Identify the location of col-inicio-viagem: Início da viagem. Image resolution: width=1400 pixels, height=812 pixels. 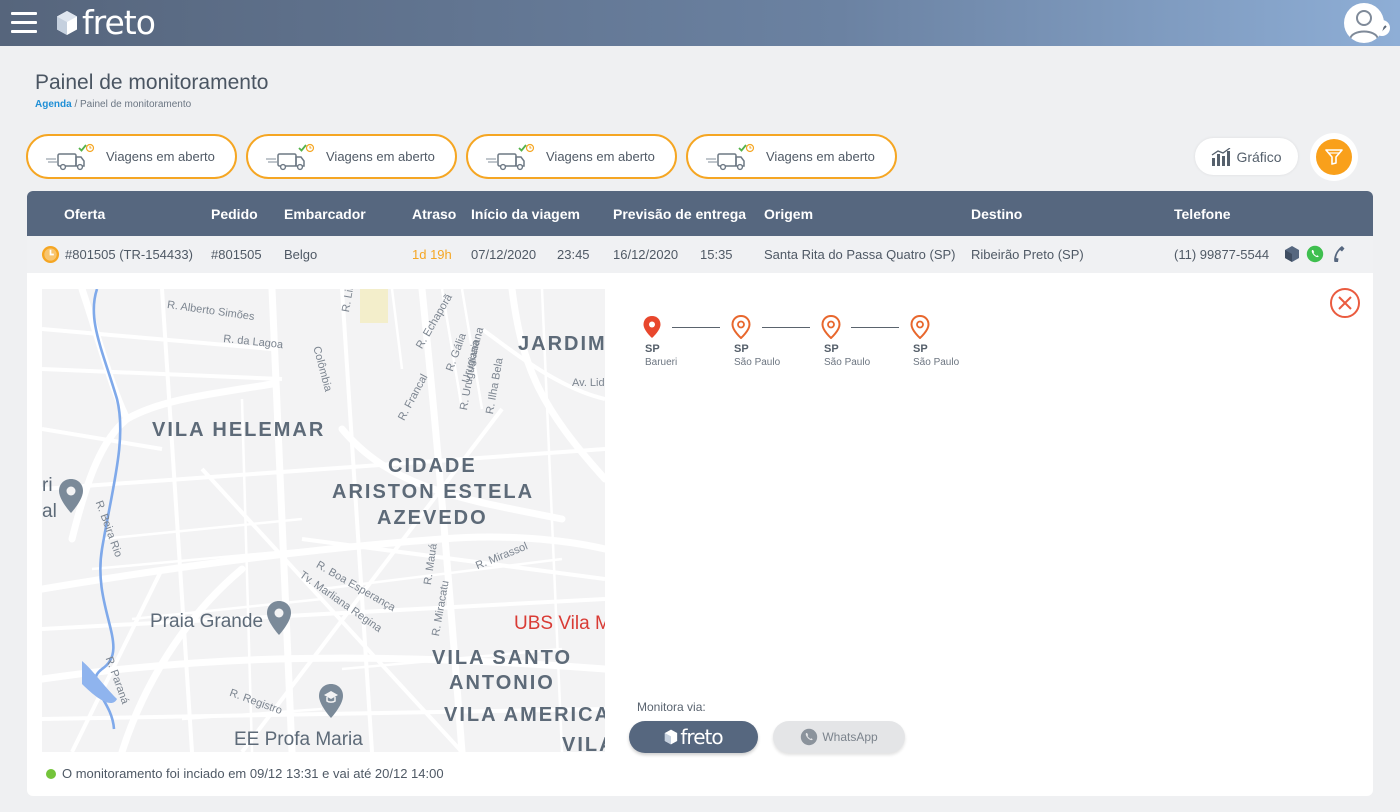
(525, 214).